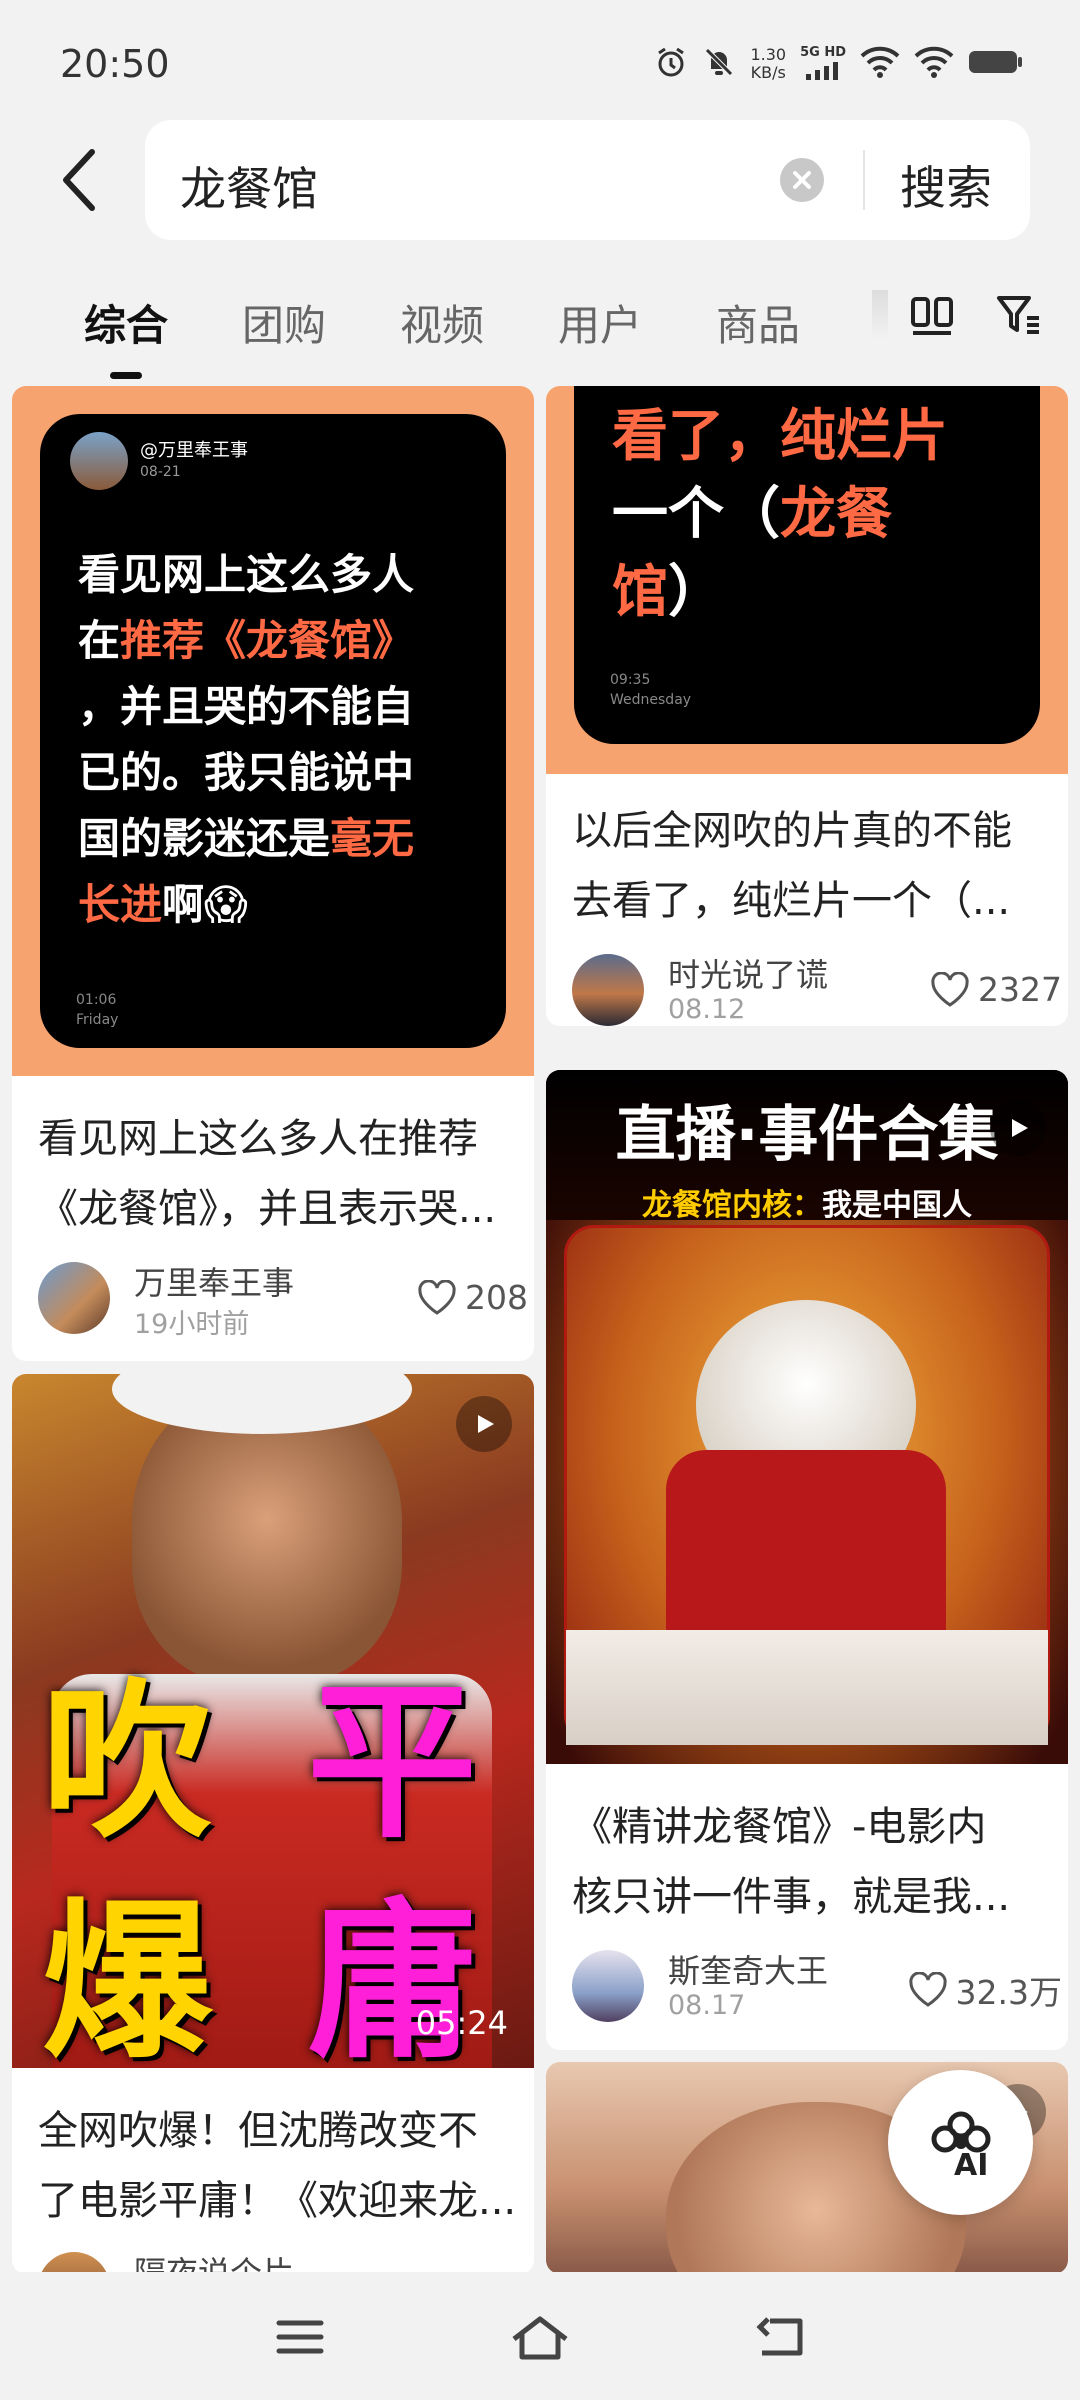 The height and width of the screenshot is (2400, 1080). I want to click on cover-line: 在推荐《龙餐馆》, so click(246, 641).